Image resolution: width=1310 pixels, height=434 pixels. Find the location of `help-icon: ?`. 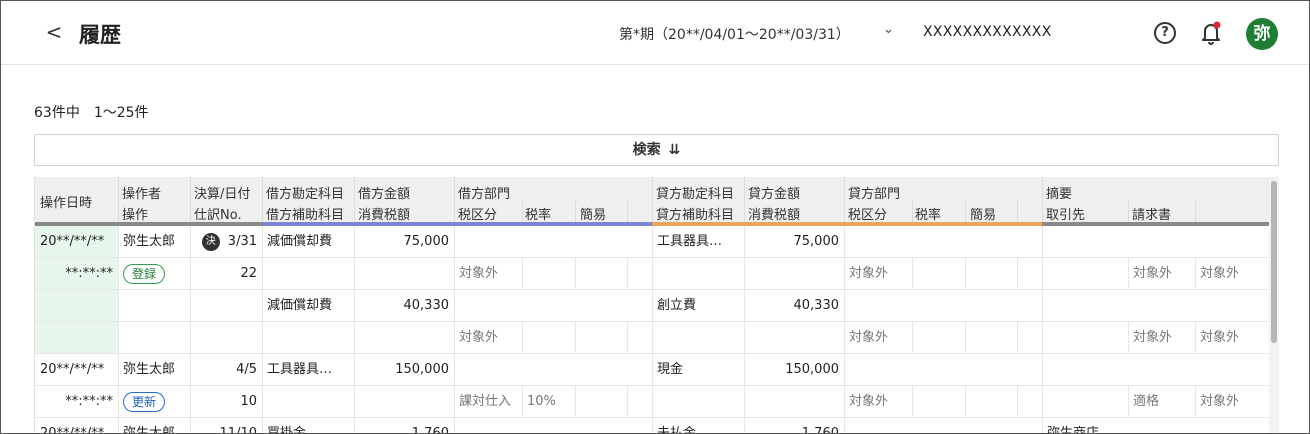

help-icon: ? is located at coordinates (1165, 33).